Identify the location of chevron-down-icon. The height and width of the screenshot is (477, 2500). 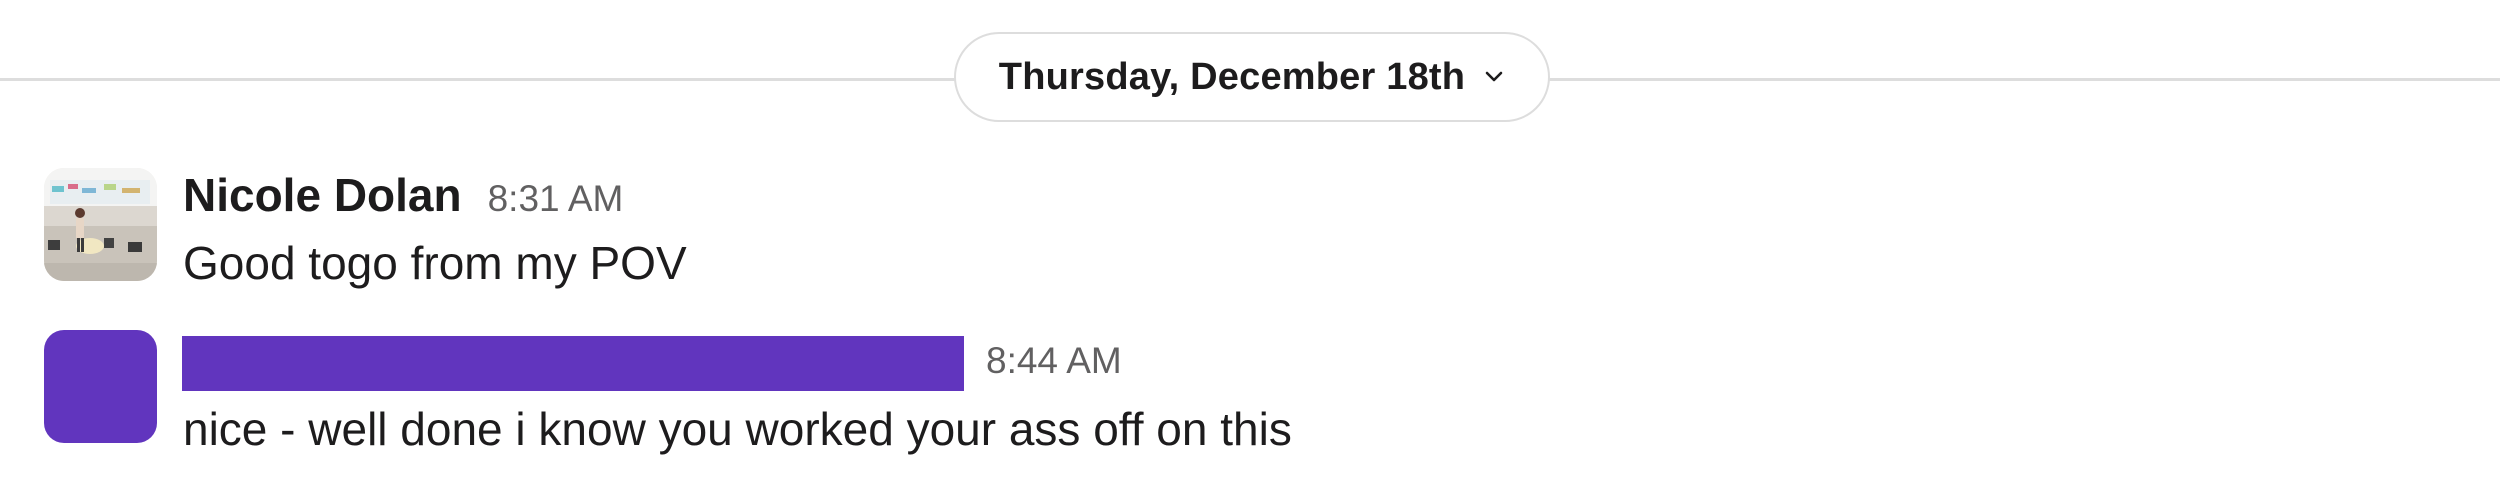
(1494, 77).